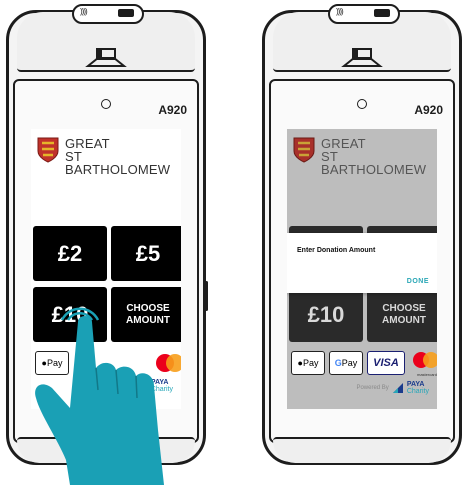  I want to click on paya-line-2: Charity, so click(417, 391).